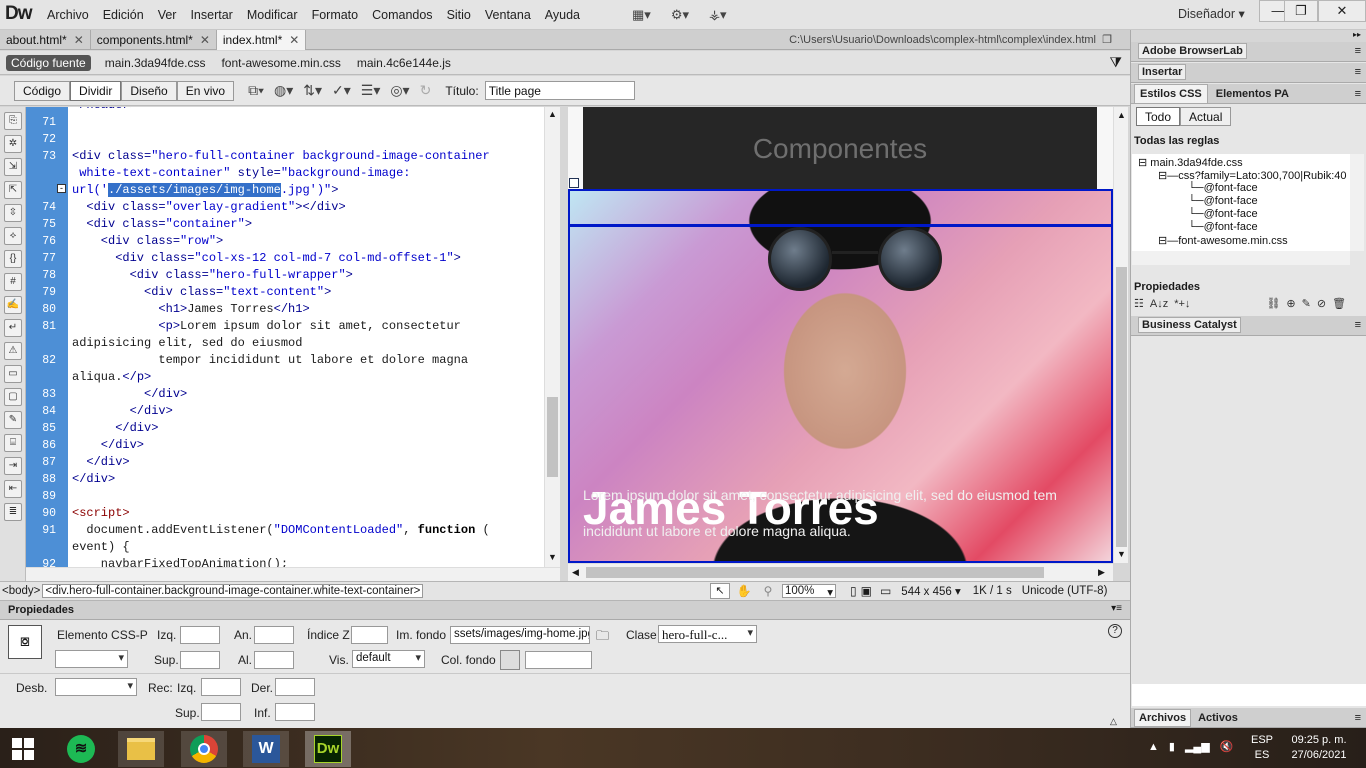 Image resolution: width=1366 pixels, height=768 pixels. What do you see at coordinates (552, 337) in the screenshot?
I see `code-scrollbar: ▲ ▼` at bounding box center [552, 337].